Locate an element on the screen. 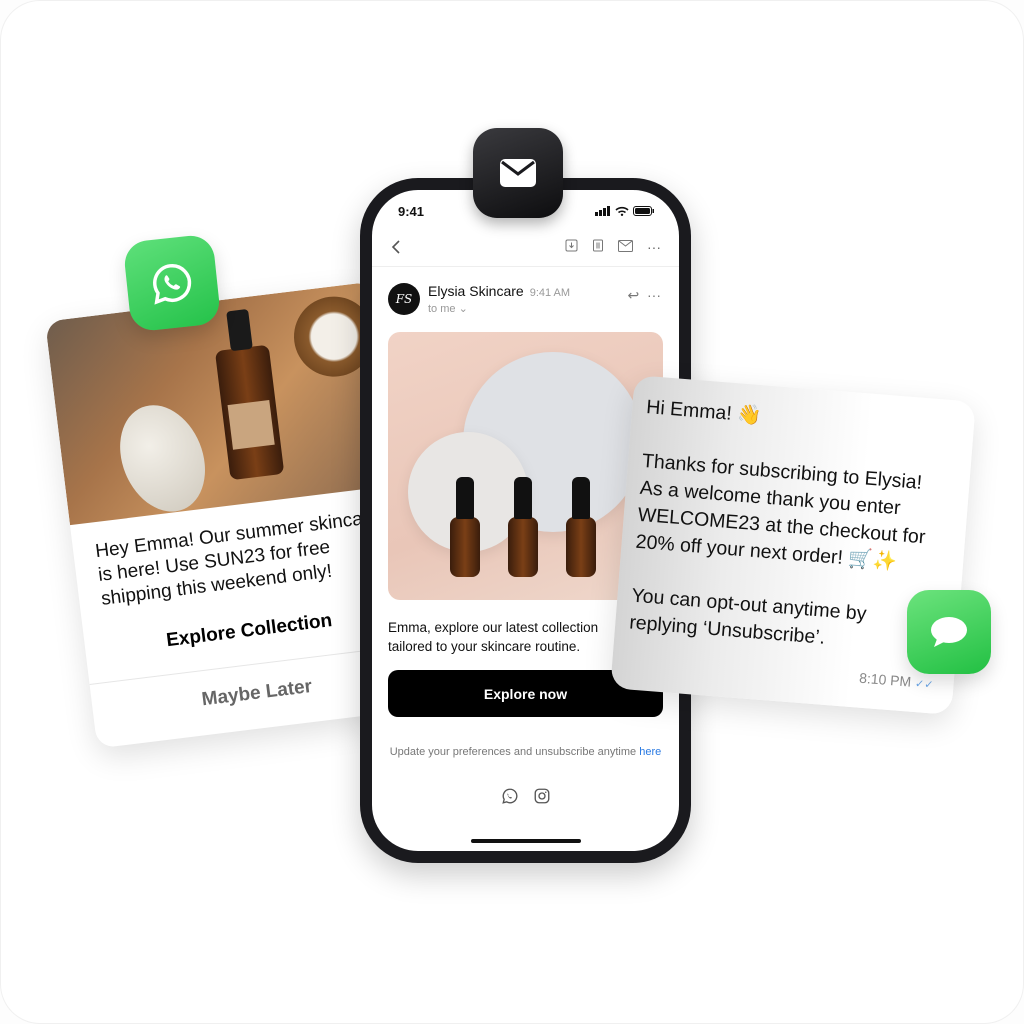 The image size is (1024, 1024). sender-name: Elysia Skincare is located at coordinates (476, 291).